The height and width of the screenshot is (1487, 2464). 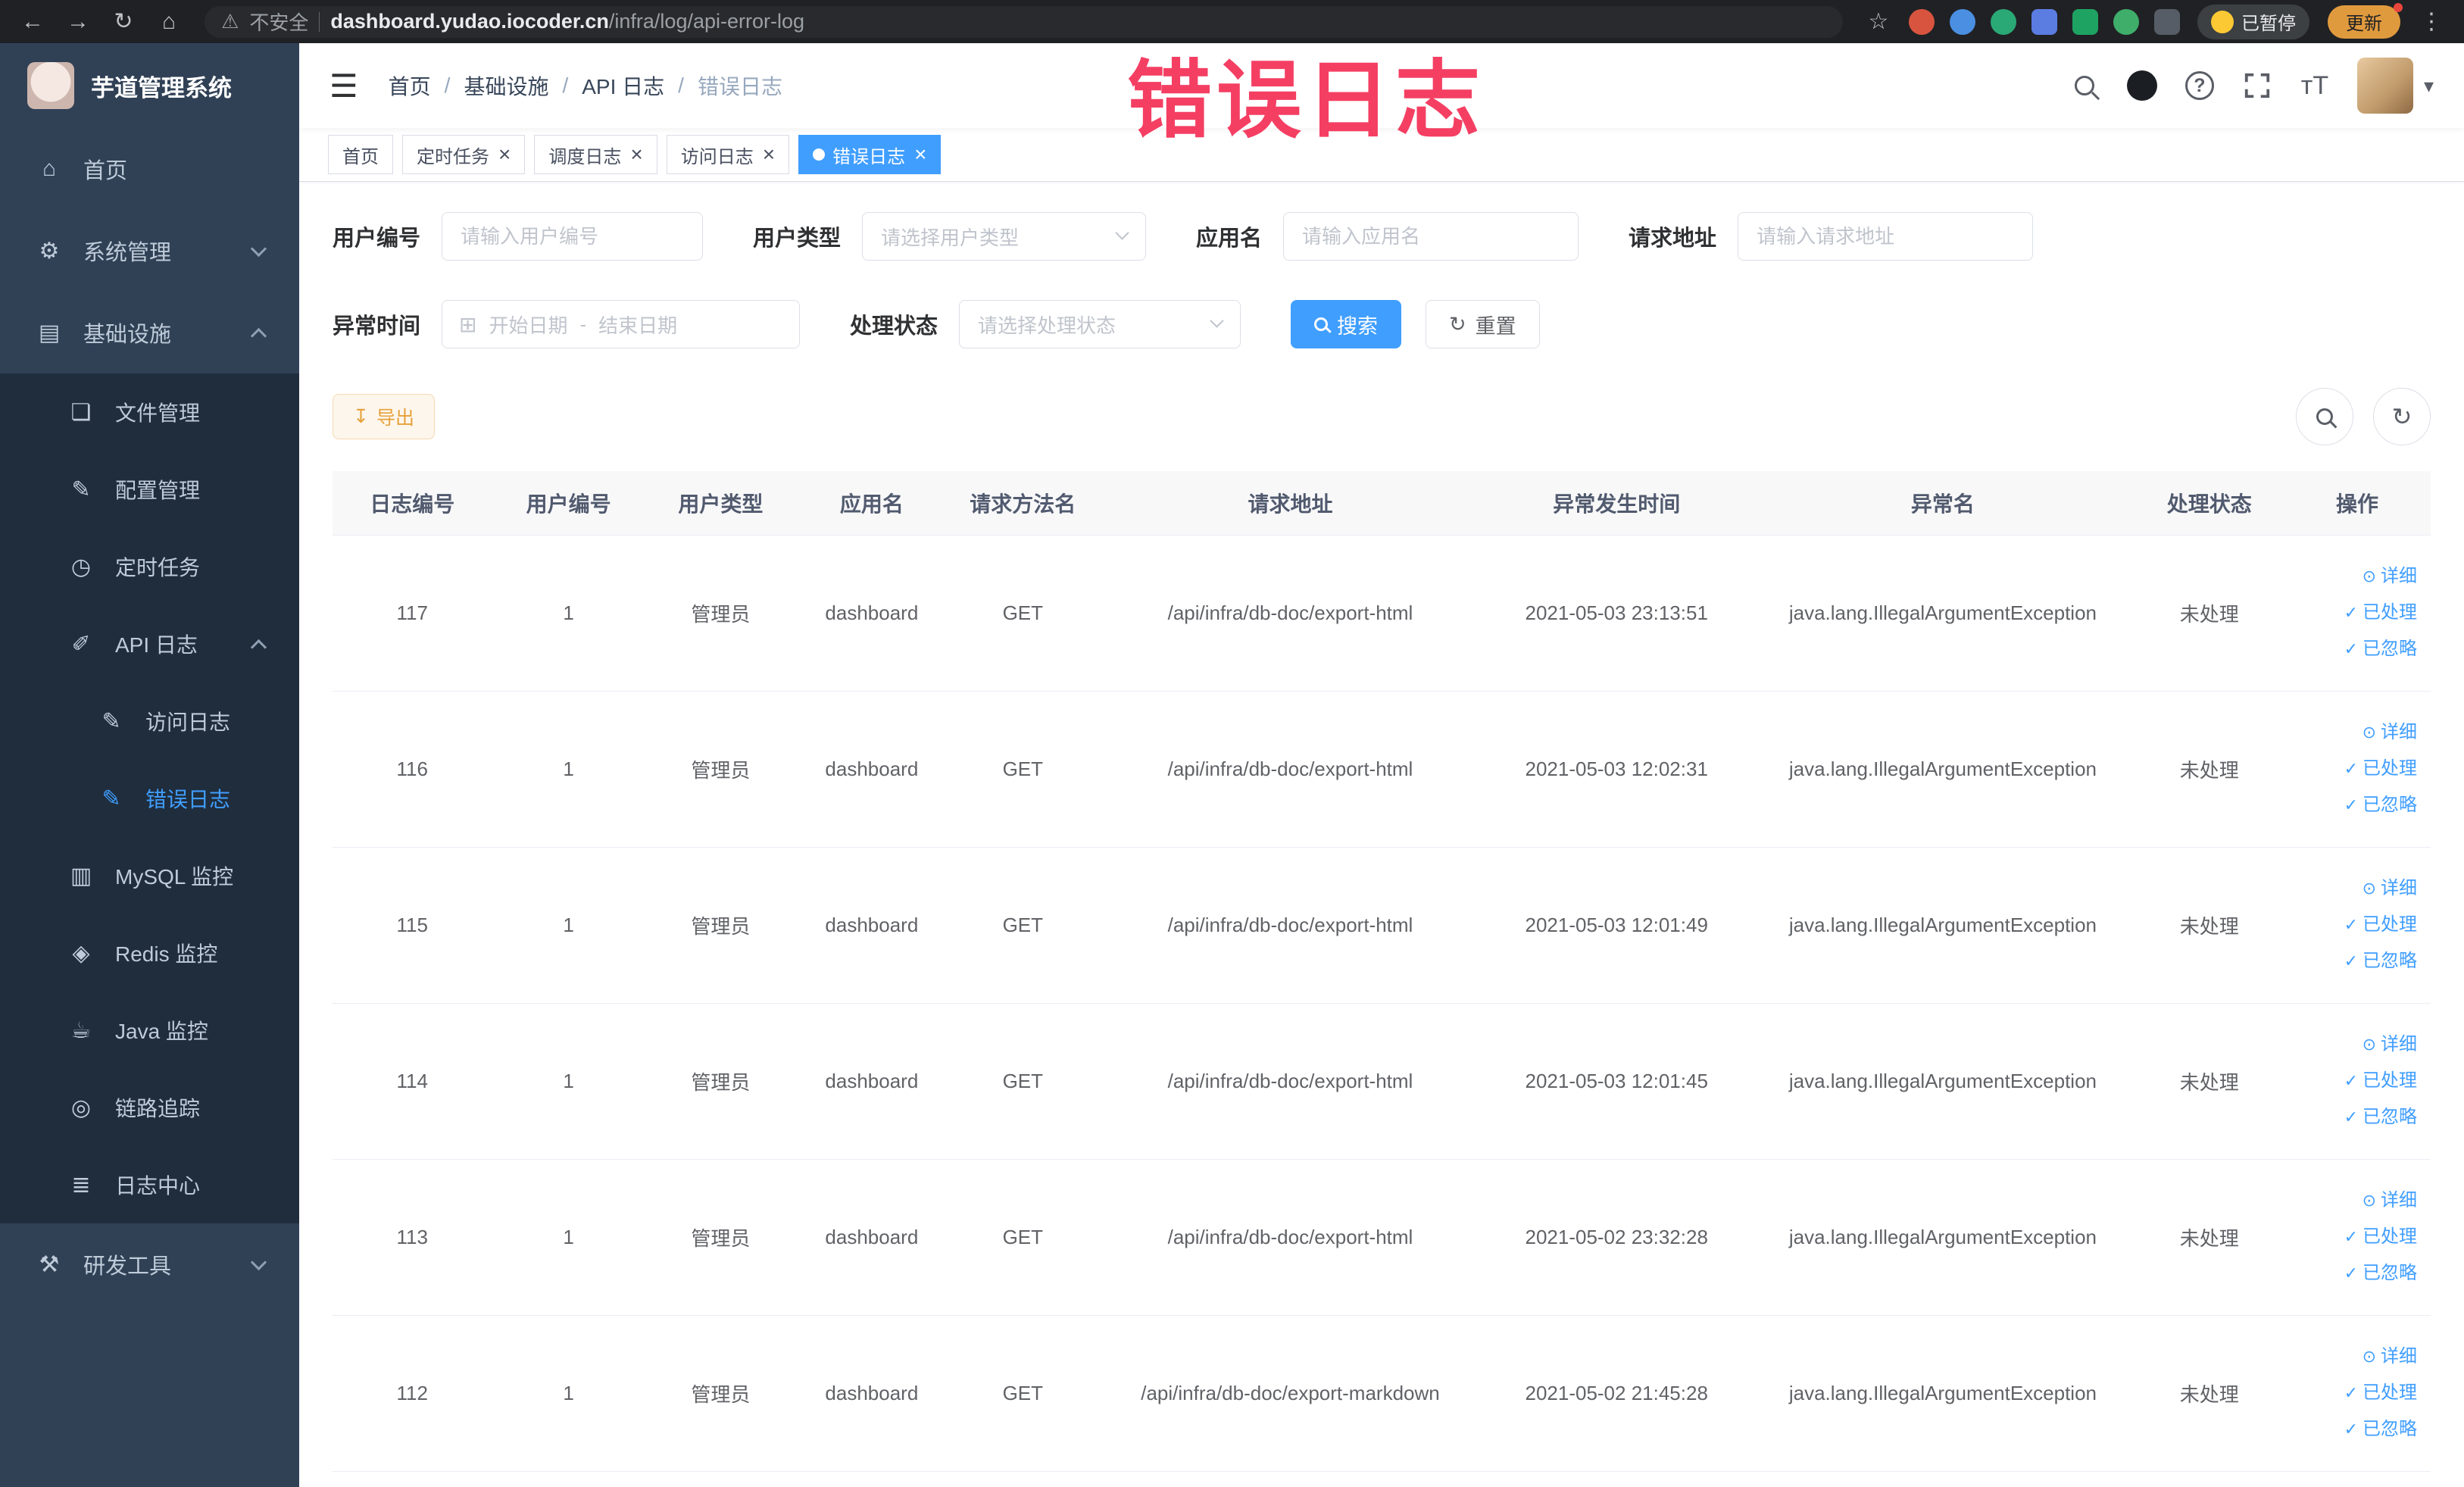 I want to click on hamburger-icon: ☰, so click(x=343, y=86).